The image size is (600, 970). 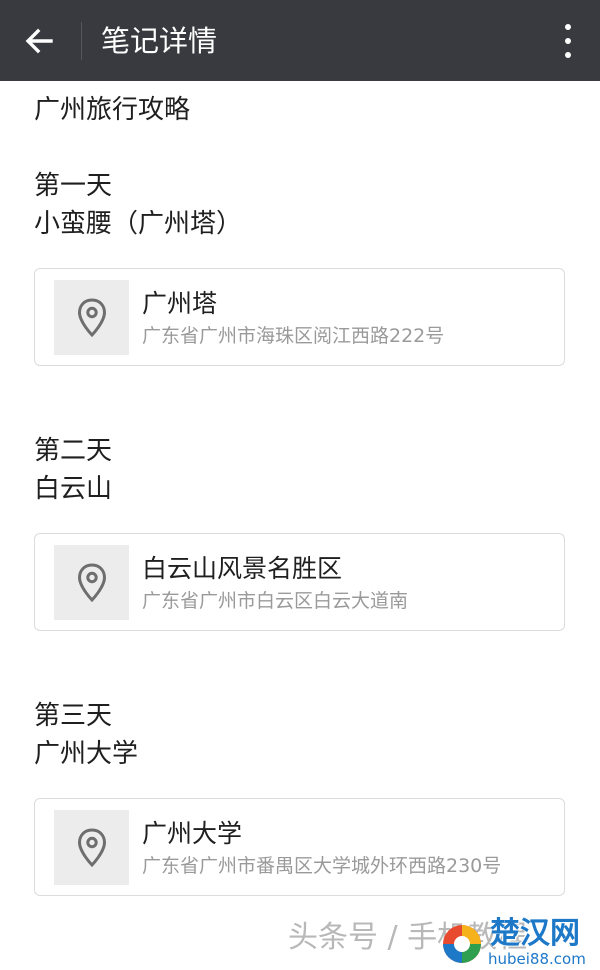 I want to click on location-address: 广东省广州市番禺区大学城外环西路230号, so click(x=322, y=866).